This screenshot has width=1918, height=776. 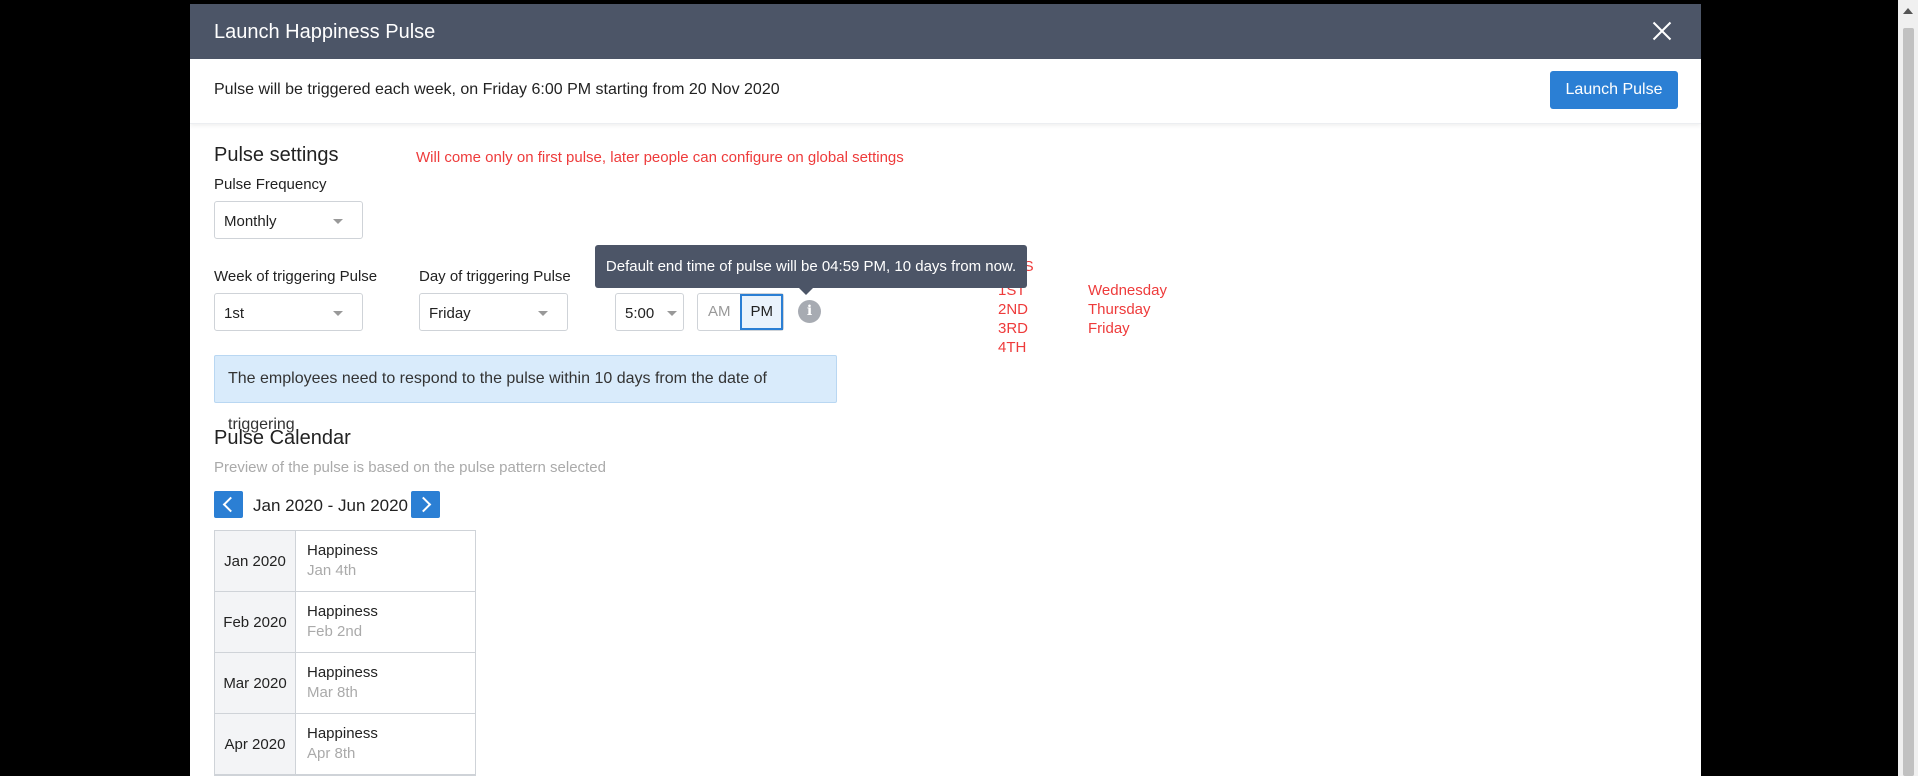 What do you see at coordinates (337, 683) in the screenshot?
I see `pulse-cell: Happiness Mar 8th` at bounding box center [337, 683].